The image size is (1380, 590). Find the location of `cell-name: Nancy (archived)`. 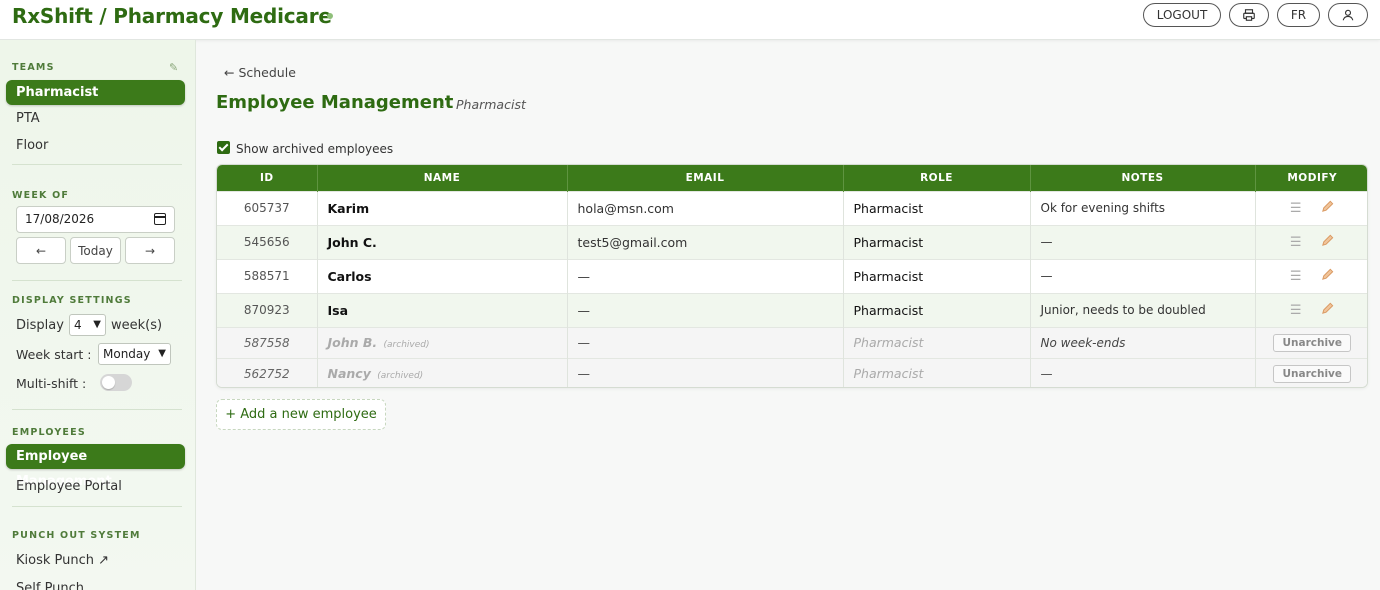

cell-name: Nancy (archived) is located at coordinates (442, 372).